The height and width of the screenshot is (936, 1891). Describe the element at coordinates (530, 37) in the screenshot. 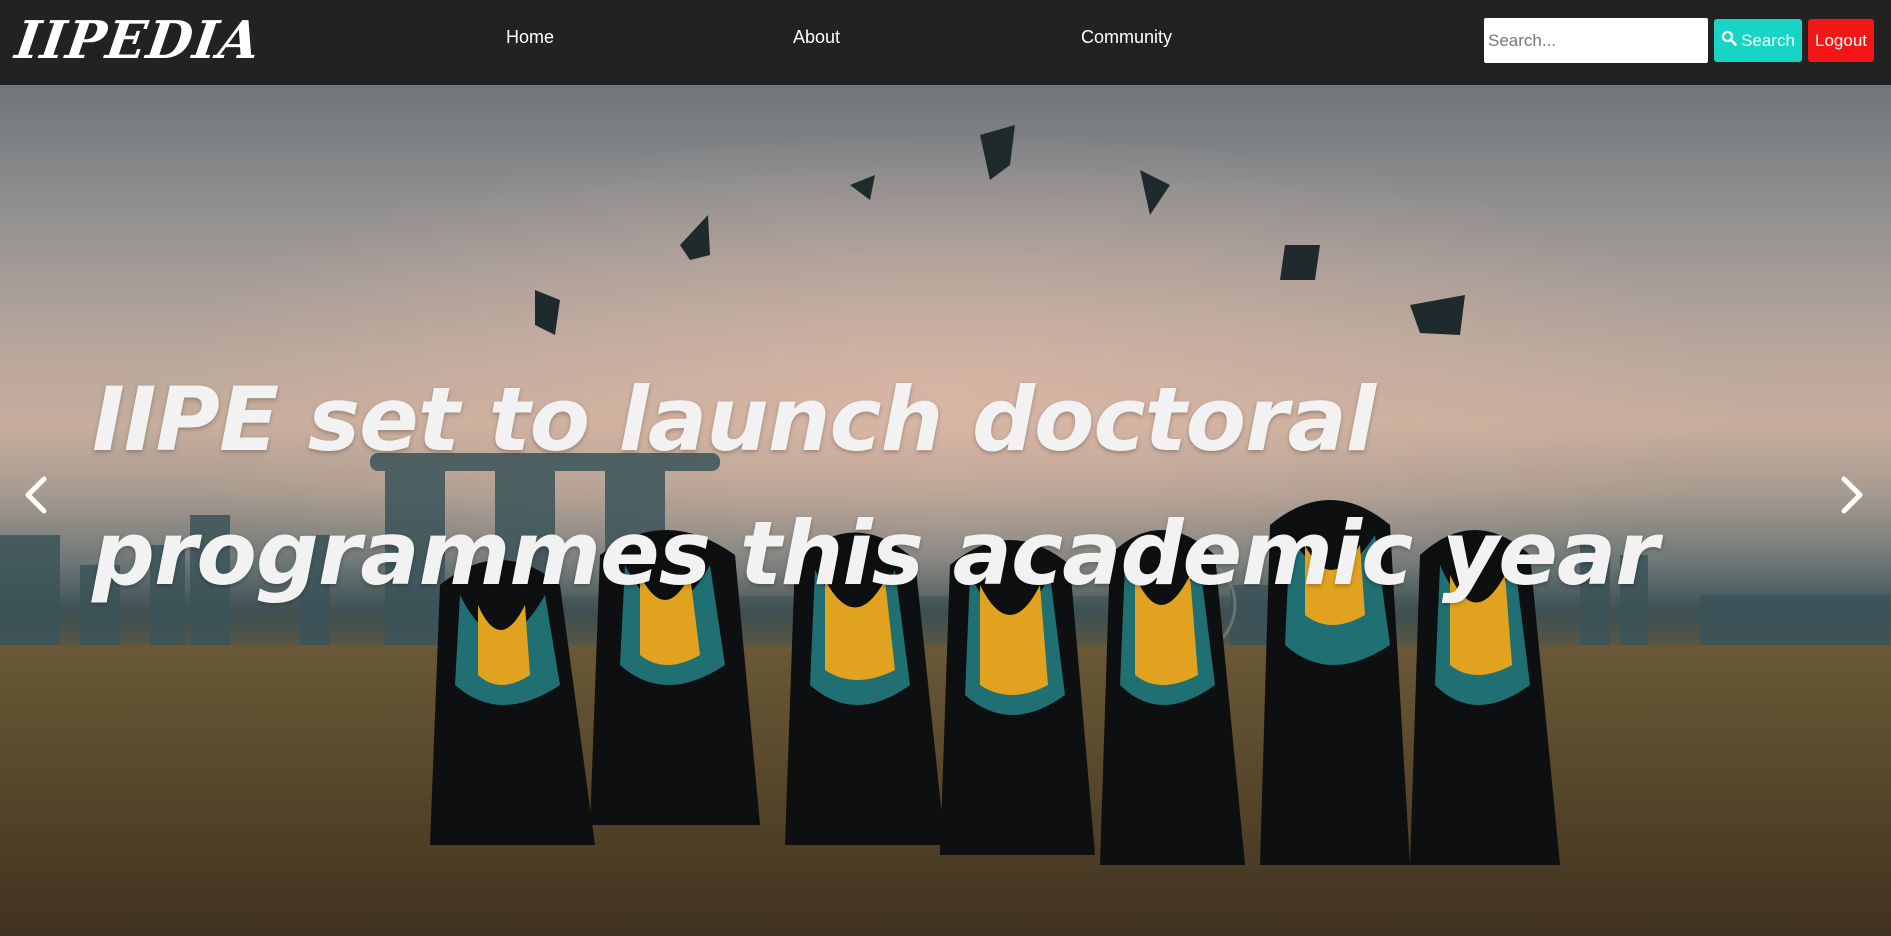

I see `nav-link-home: Home` at that location.